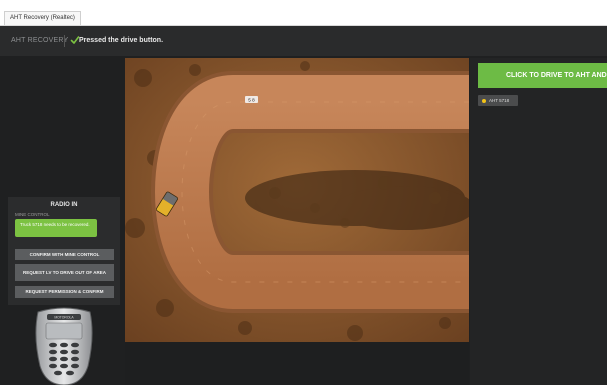  Describe the element at coordinates (542, 75) in the screenshot. I see `drive-to-aht-button: CLICK TO DRIVE TO AHT AND` at that location.